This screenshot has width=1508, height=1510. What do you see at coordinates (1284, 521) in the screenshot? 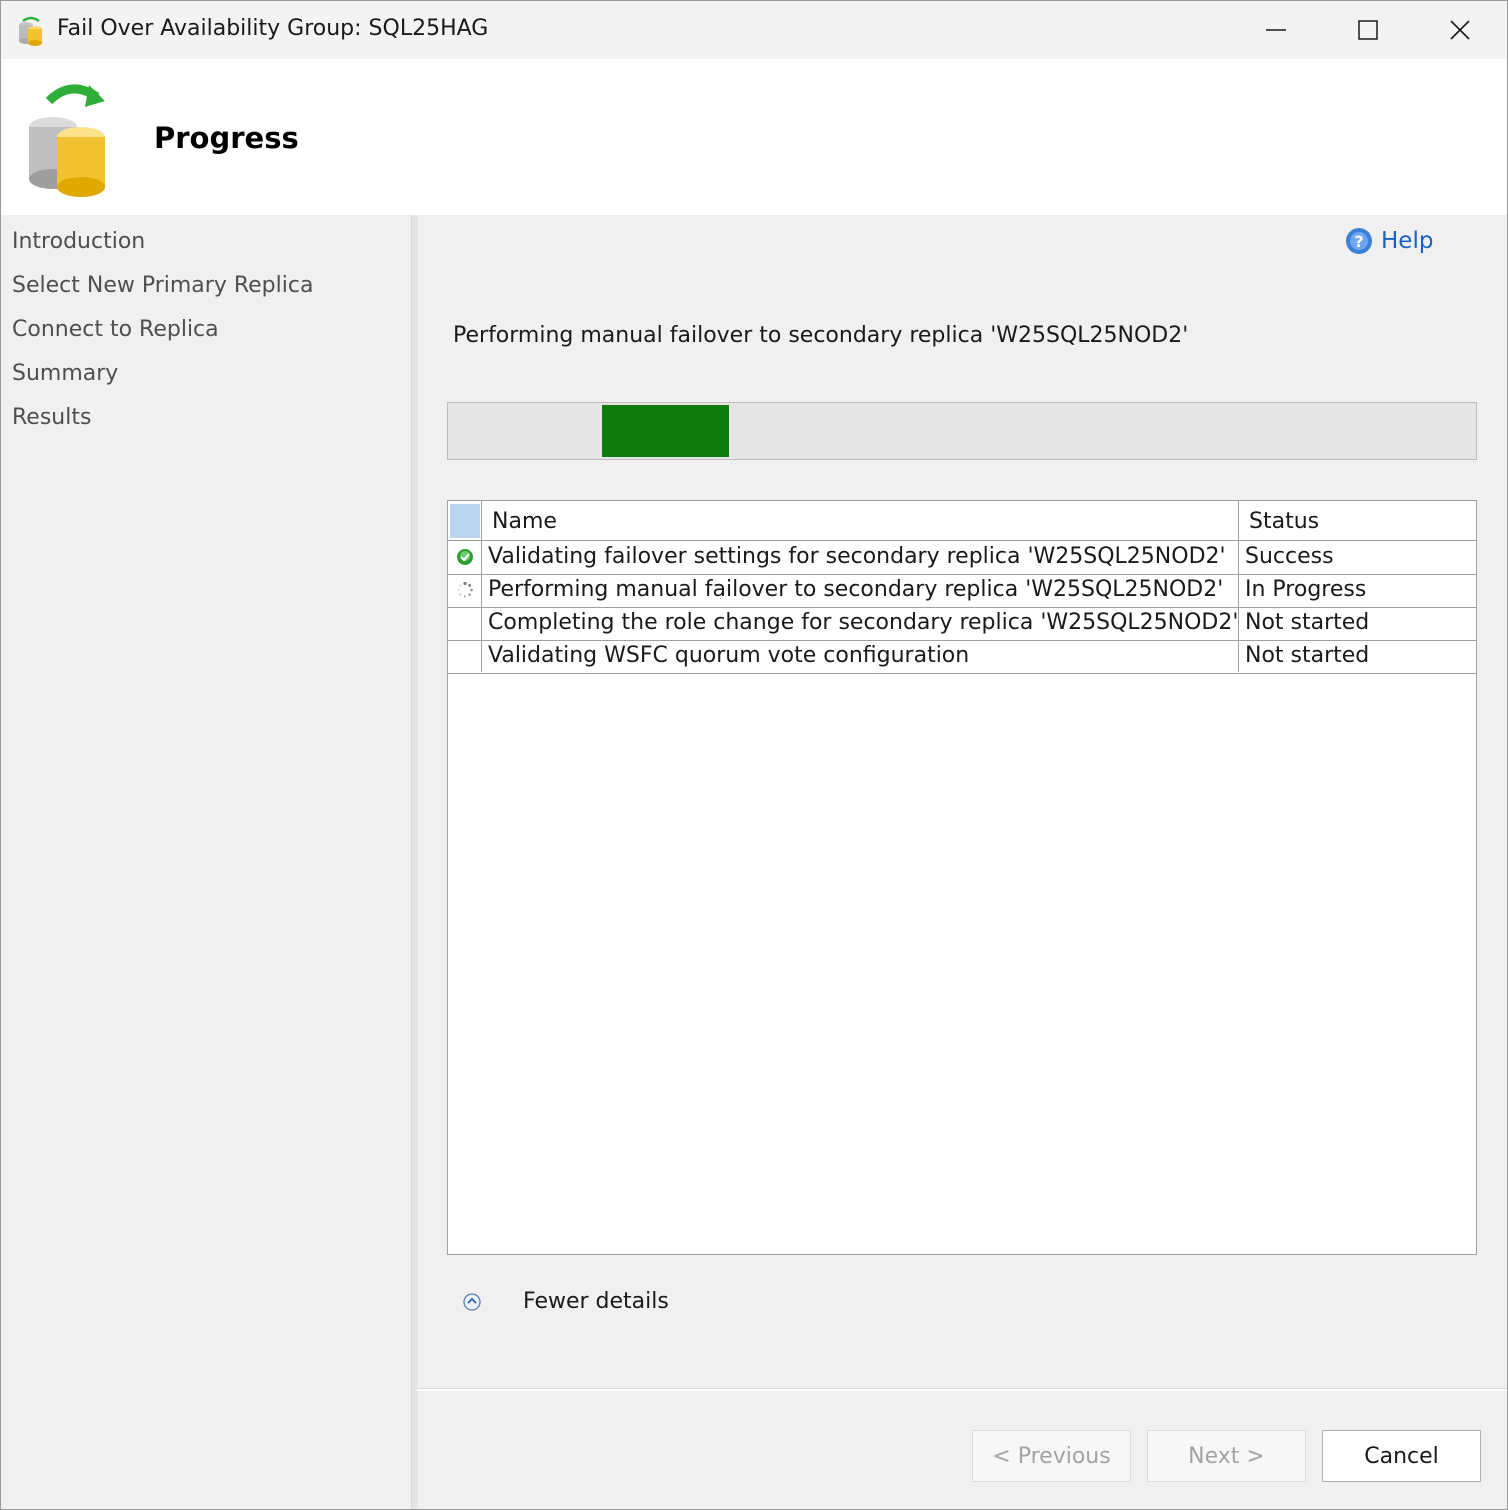
I see `column-header-status: Status` at bounding box center [1284, 521].